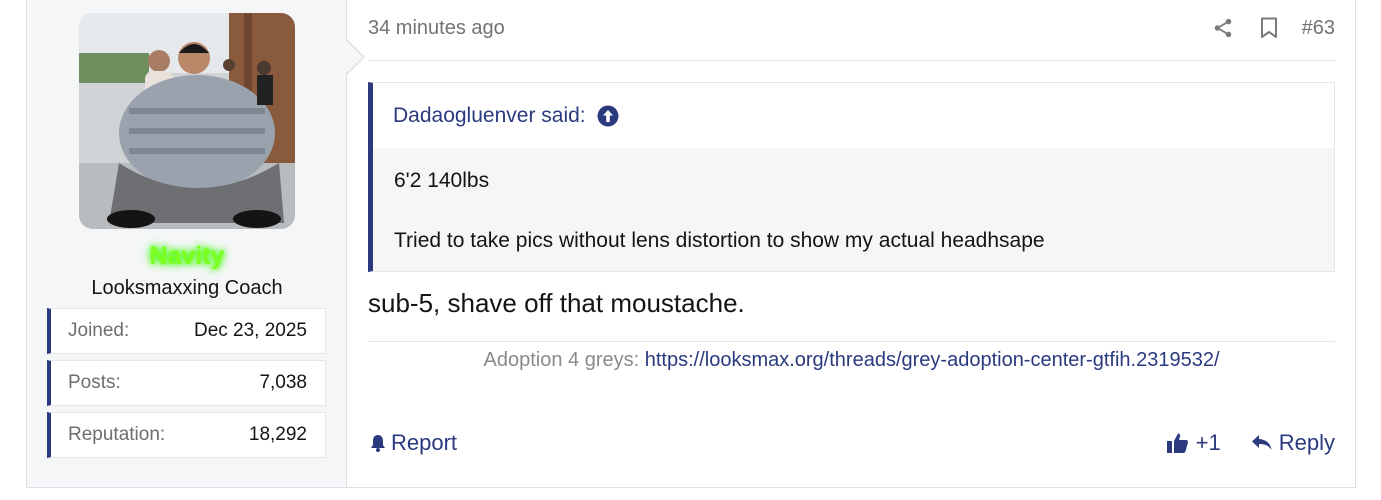  Describe the element at coordinates (117, 434) in the screenshot. I see `stat-label: Reputation:` at that location.